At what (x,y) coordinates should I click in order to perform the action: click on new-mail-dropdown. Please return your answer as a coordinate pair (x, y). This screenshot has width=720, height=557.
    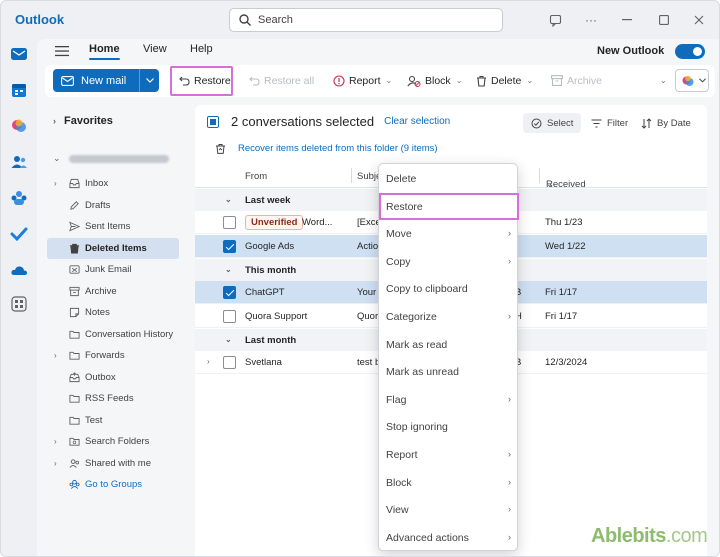
    Looking at the image, I should click on (149, 80).